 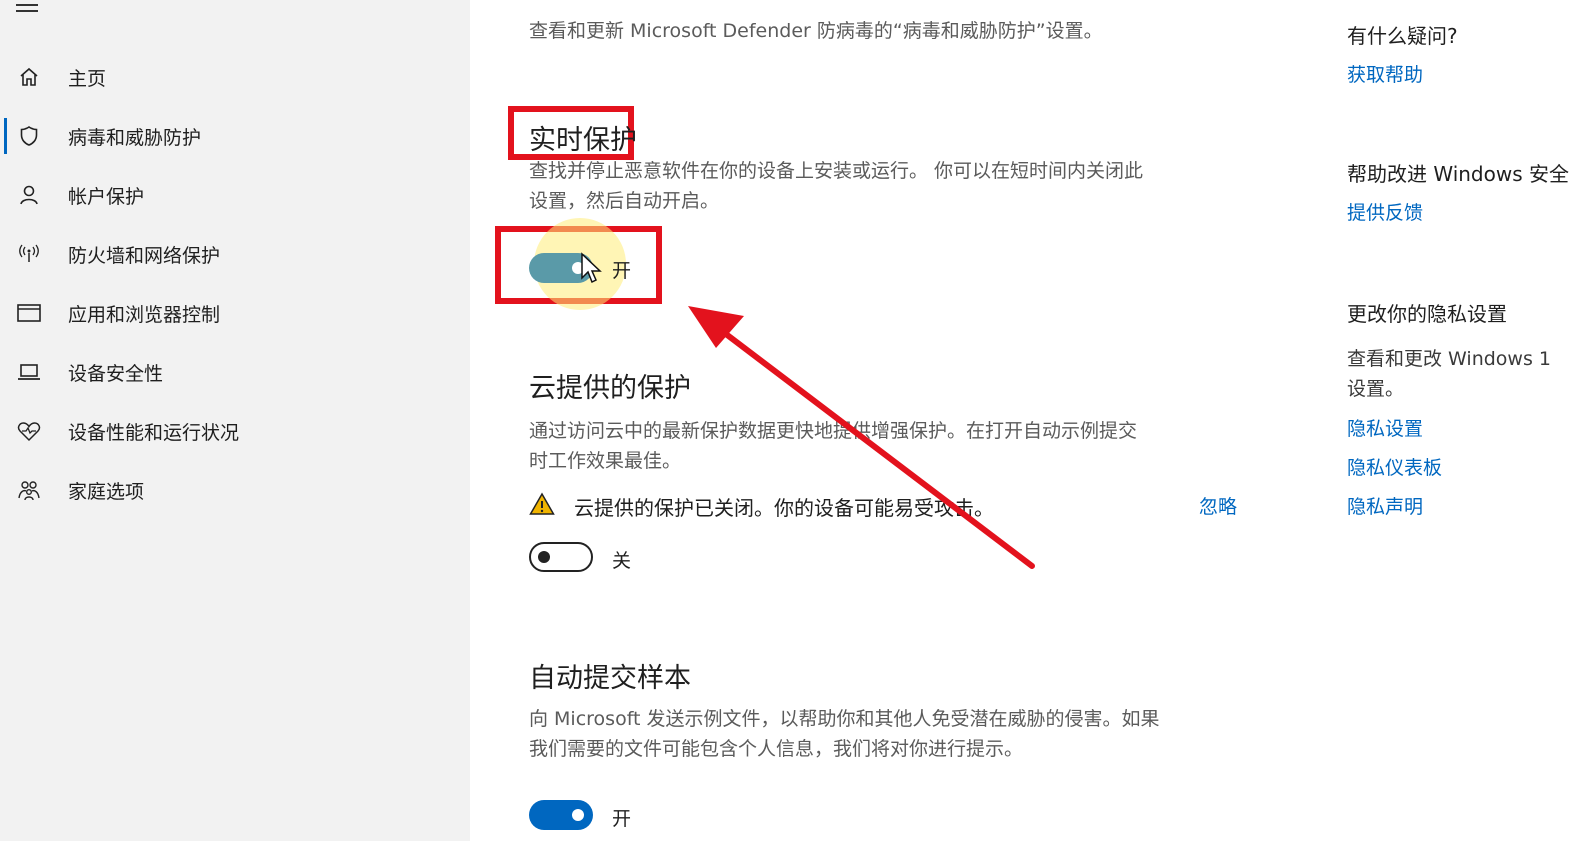 What do you see at coordinates (1385, 427) in the screenshot?
I see `privacy-settings-link: 隐私设置` at bounding box center [1385, 427].